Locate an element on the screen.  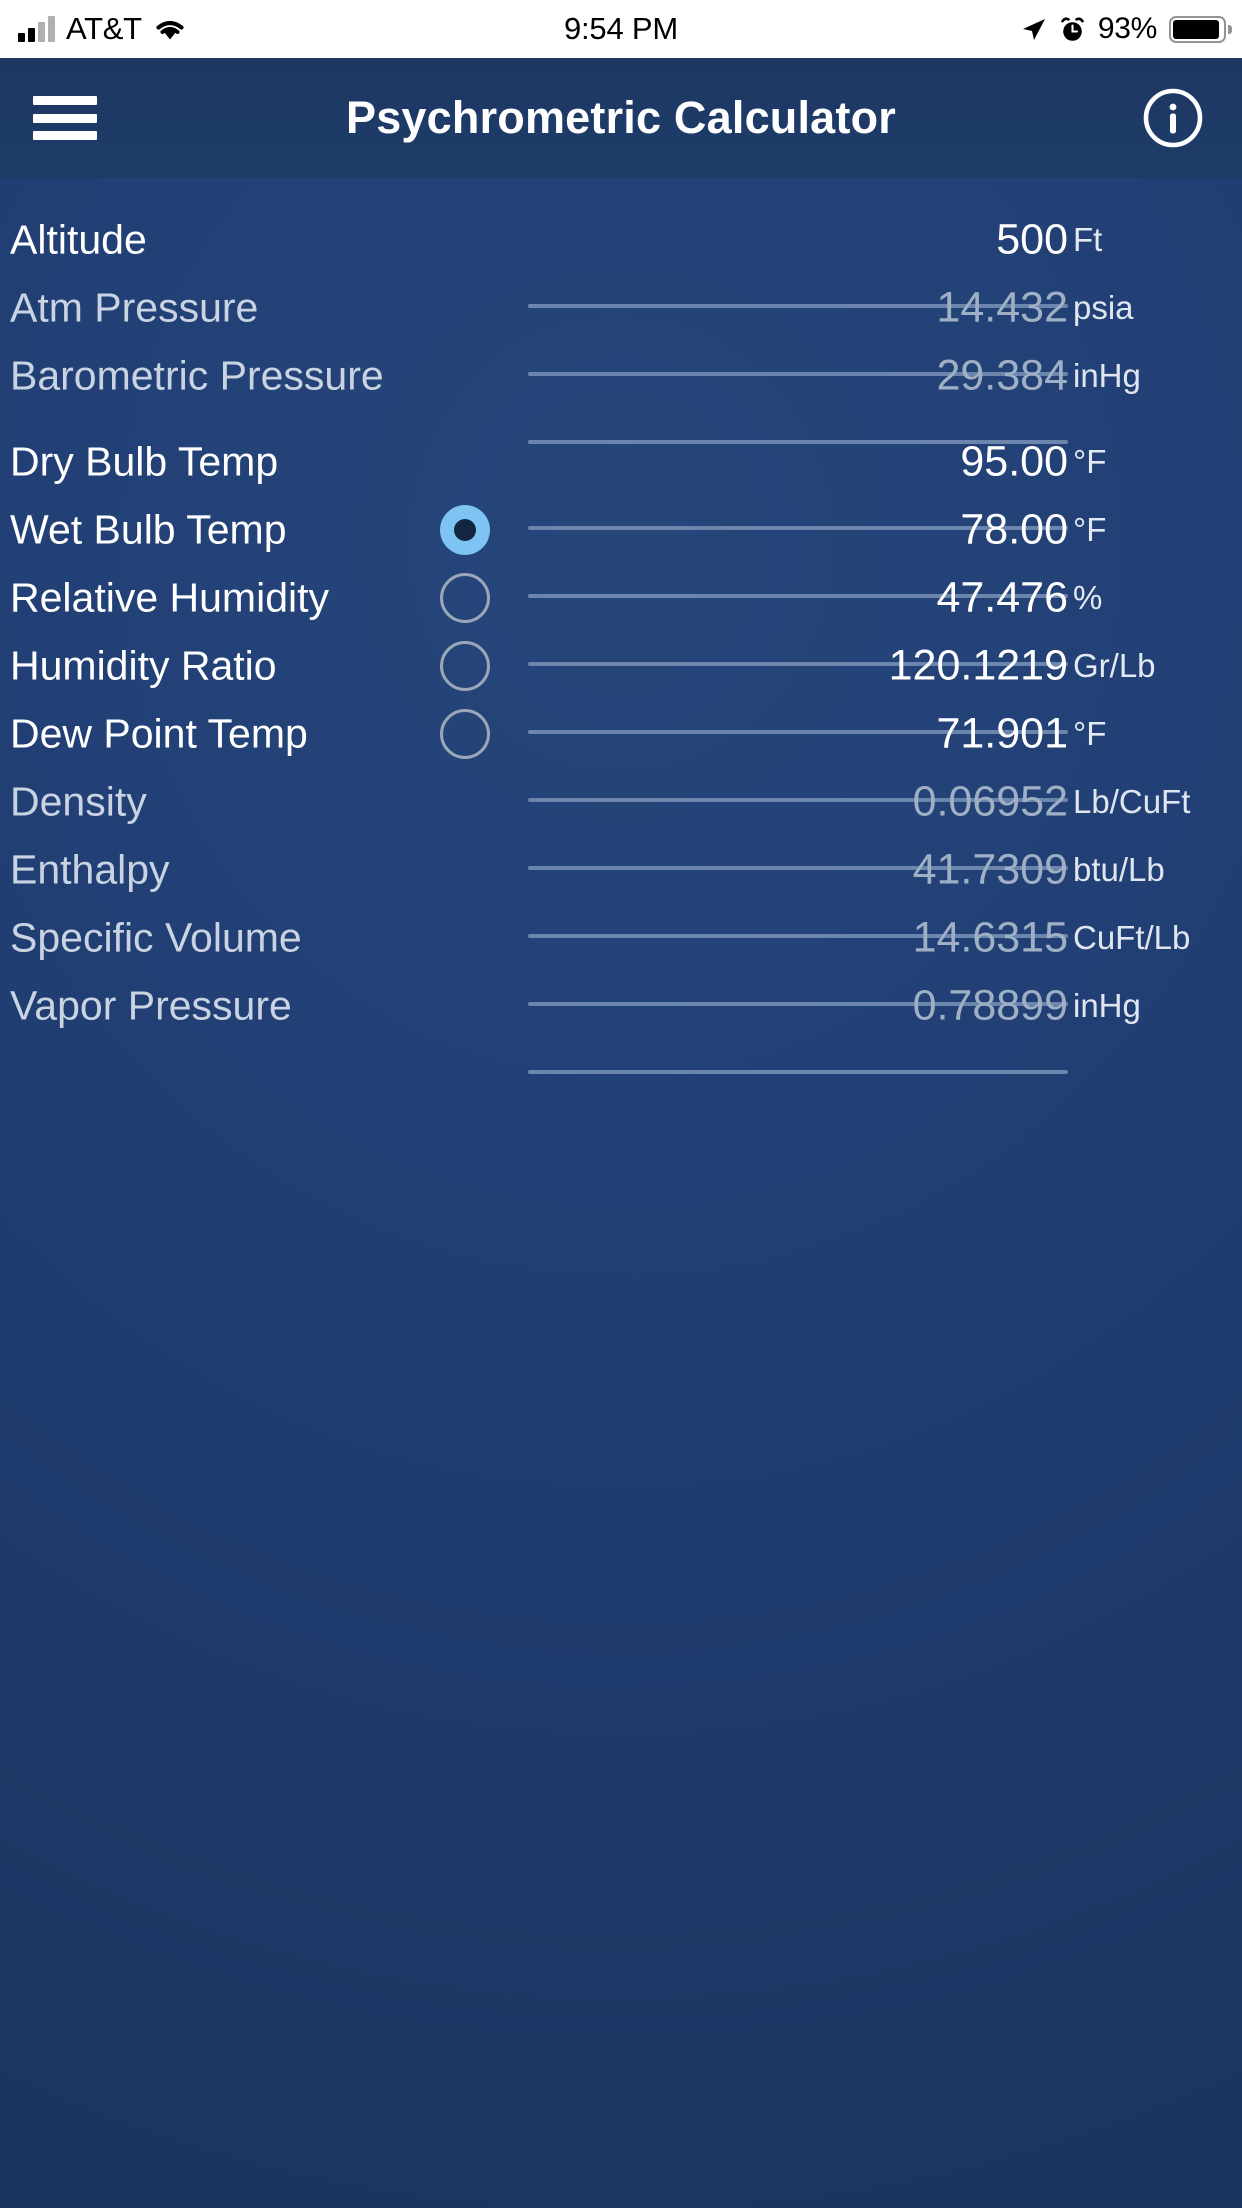
app-header: Psychrometric Calculator is located at coordinates (621, 118).